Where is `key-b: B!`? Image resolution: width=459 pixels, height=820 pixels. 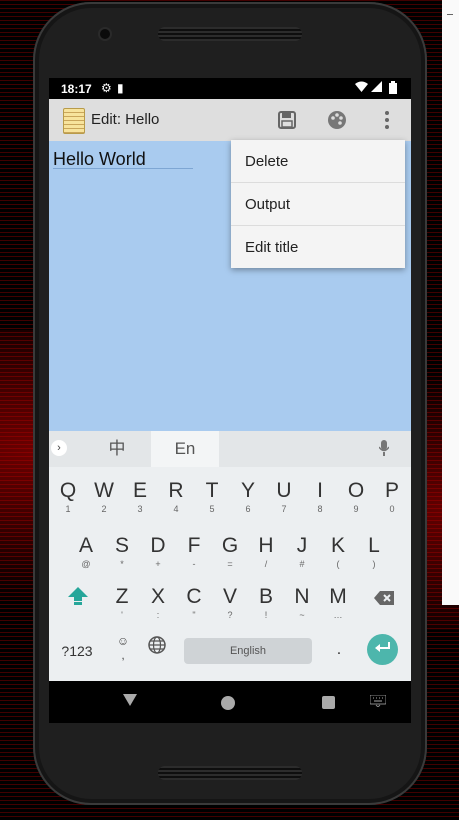 key-b: B! is located at coordinates (266, 603).